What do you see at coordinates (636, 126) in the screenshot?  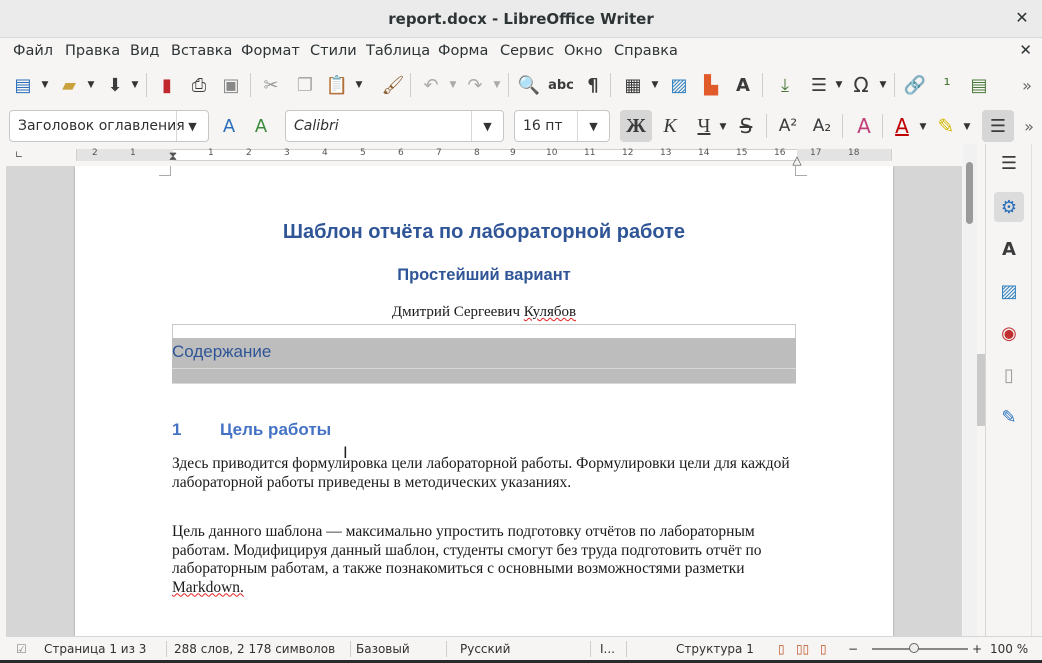 I see `bold-button: Ж` at bounding box center [636, 126].